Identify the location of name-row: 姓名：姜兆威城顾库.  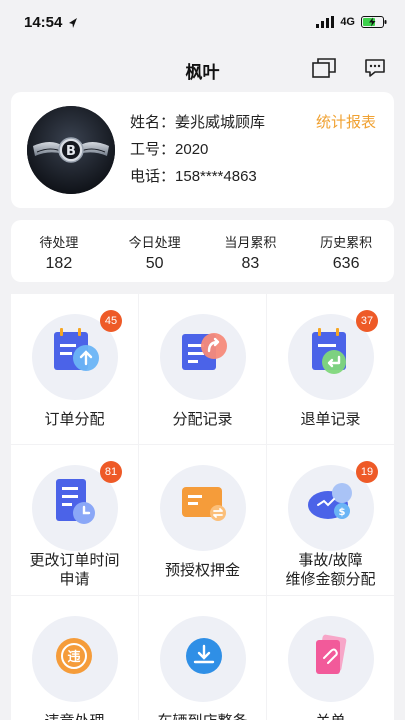
(197, 121).